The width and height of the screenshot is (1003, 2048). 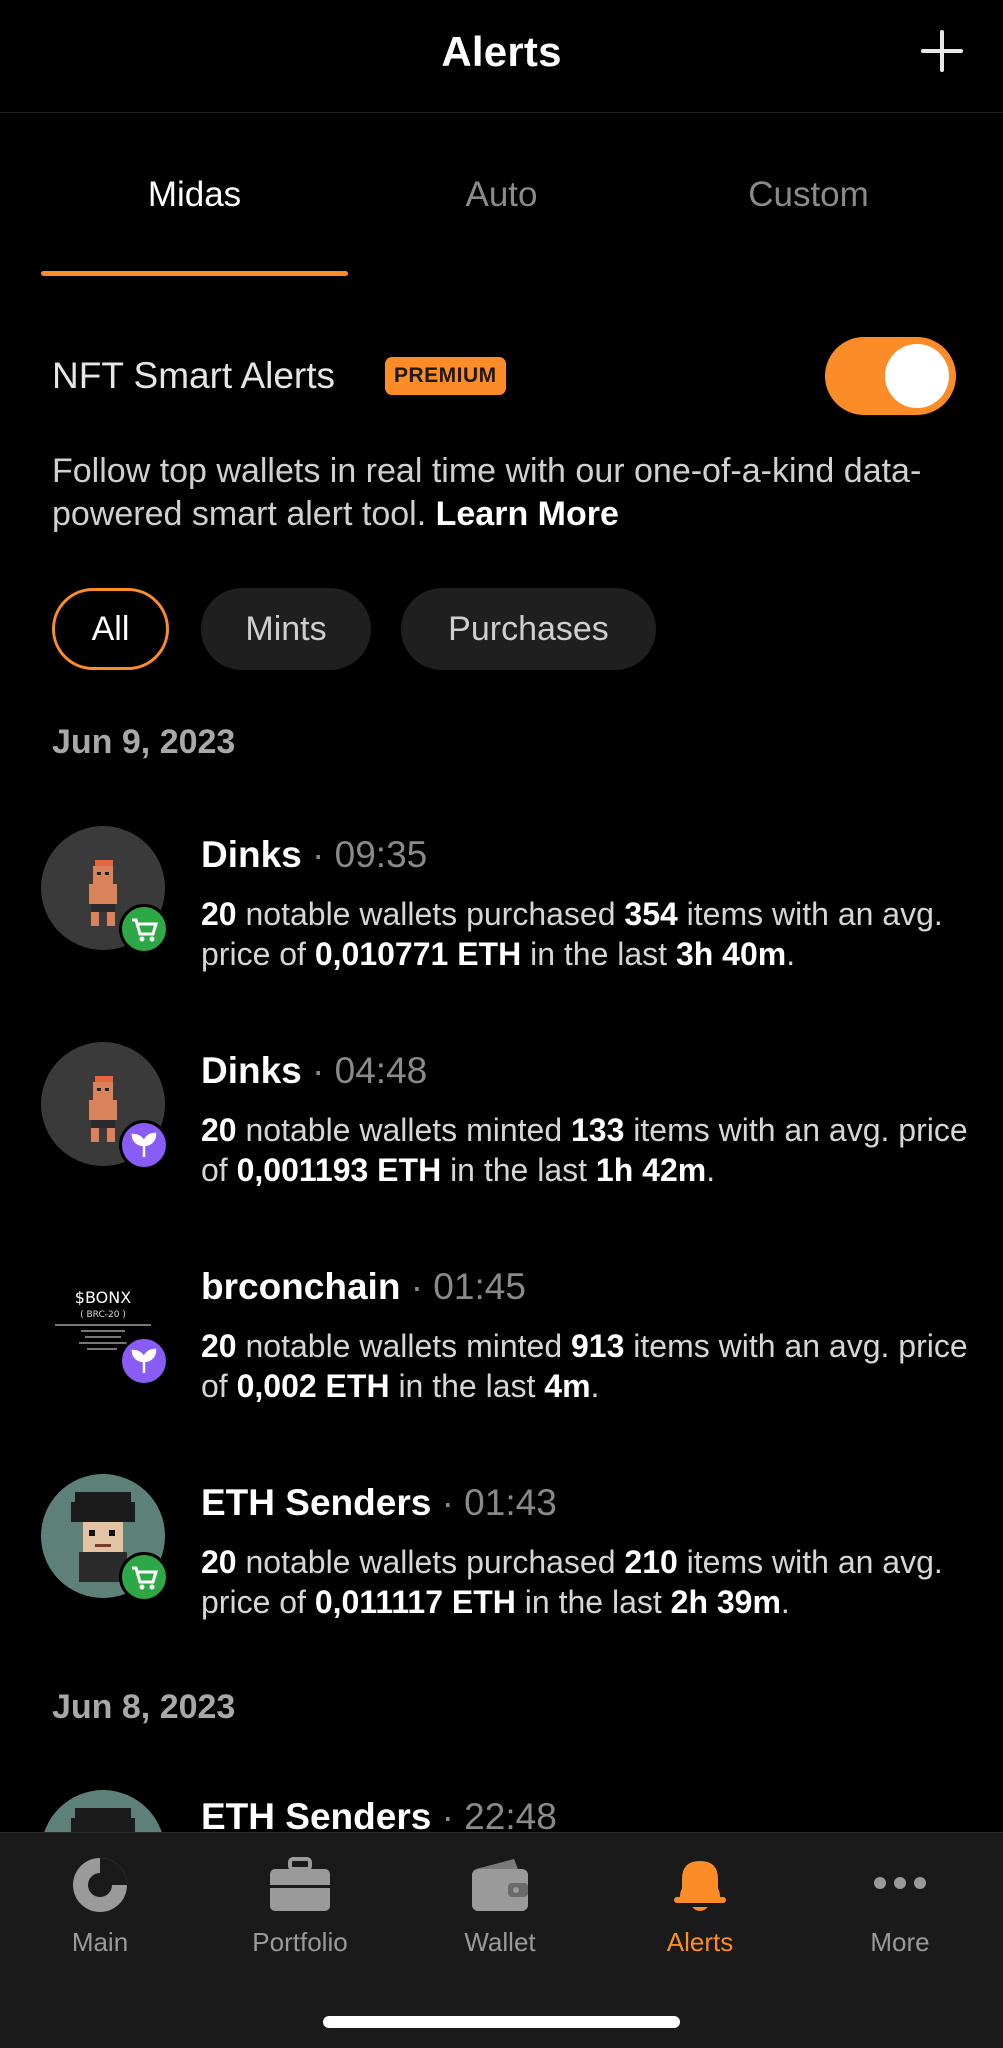 What do you see at coordinates (527, 514) in the screenshot?
I see `learn-more-link: Learn More` at bounding box center [527, 514].